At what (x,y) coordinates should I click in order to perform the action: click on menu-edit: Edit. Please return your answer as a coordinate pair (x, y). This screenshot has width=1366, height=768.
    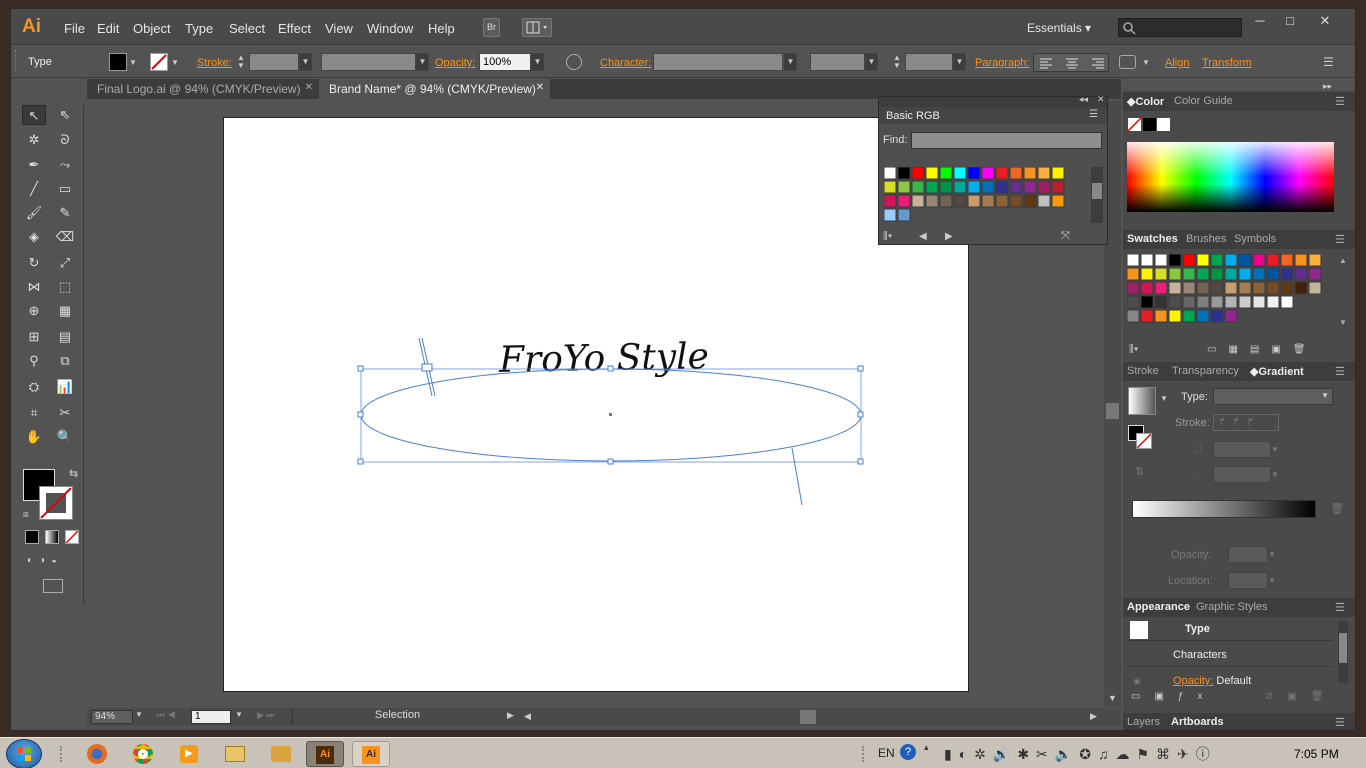
    Looking at the image, I should click on (108, 28).